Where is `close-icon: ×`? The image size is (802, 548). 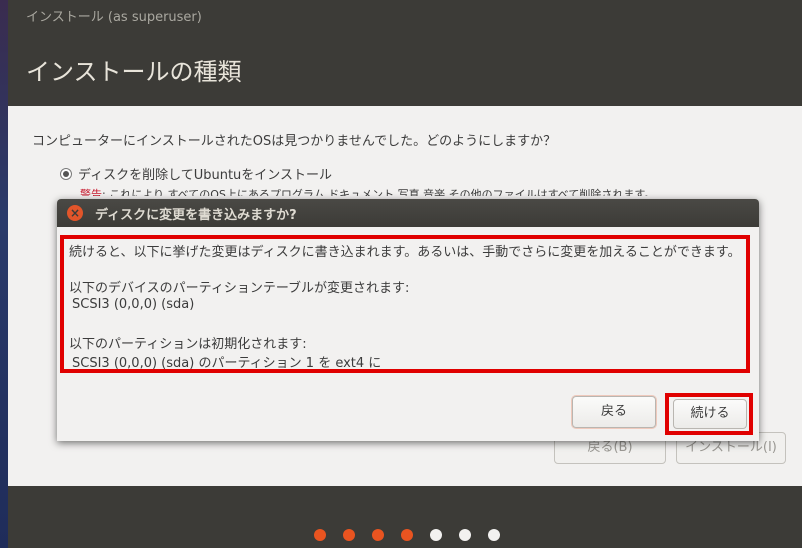
close-icon: × is located at coordinates (75, 213).